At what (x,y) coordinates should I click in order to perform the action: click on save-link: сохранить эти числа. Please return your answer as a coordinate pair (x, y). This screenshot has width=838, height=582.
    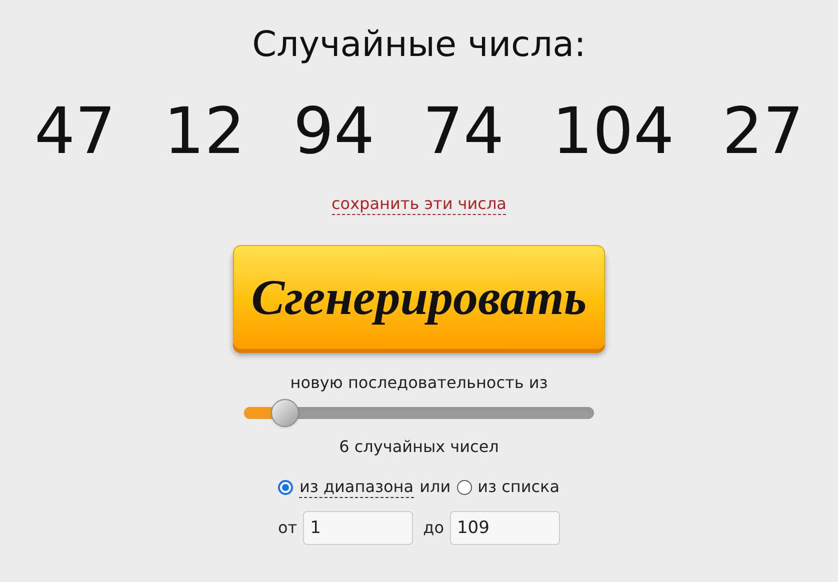
    Looking at the image, I should click on (419, 204).